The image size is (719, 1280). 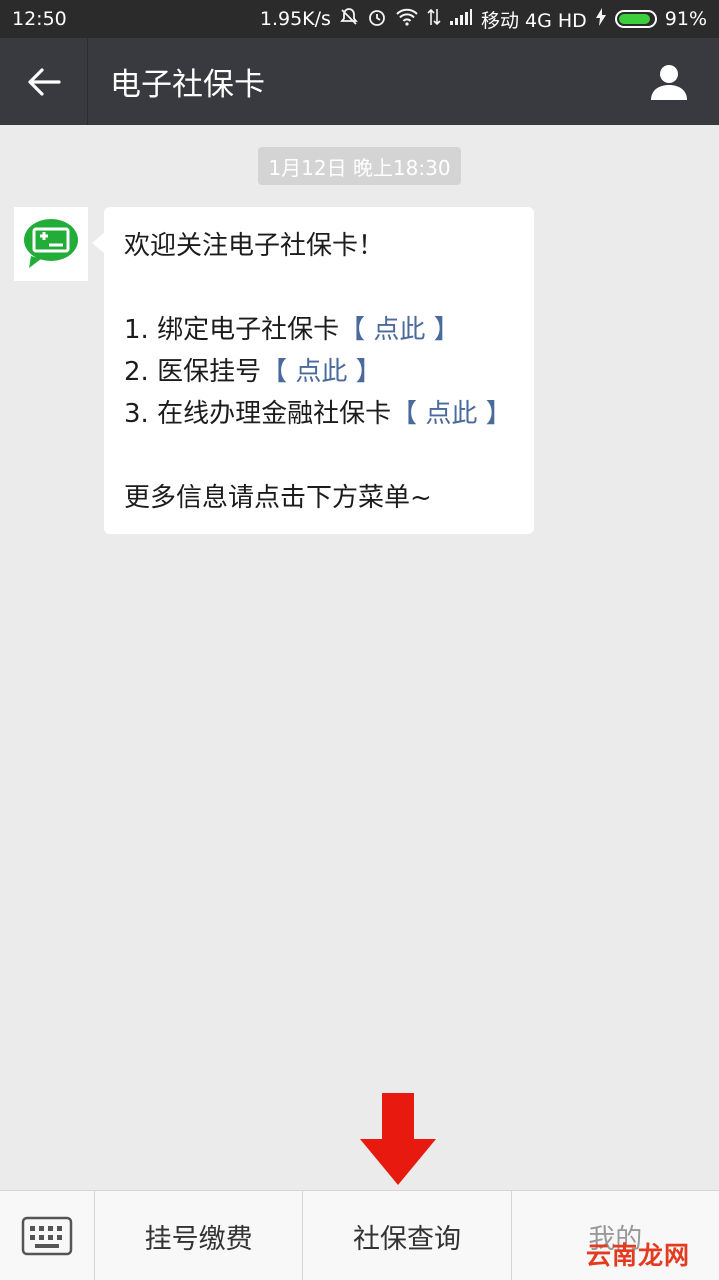 What do you see at coordinates (533, 20) in the screenshot?
I see `carrier-label: 移动 4G HD` at bounding box center [533, 20].